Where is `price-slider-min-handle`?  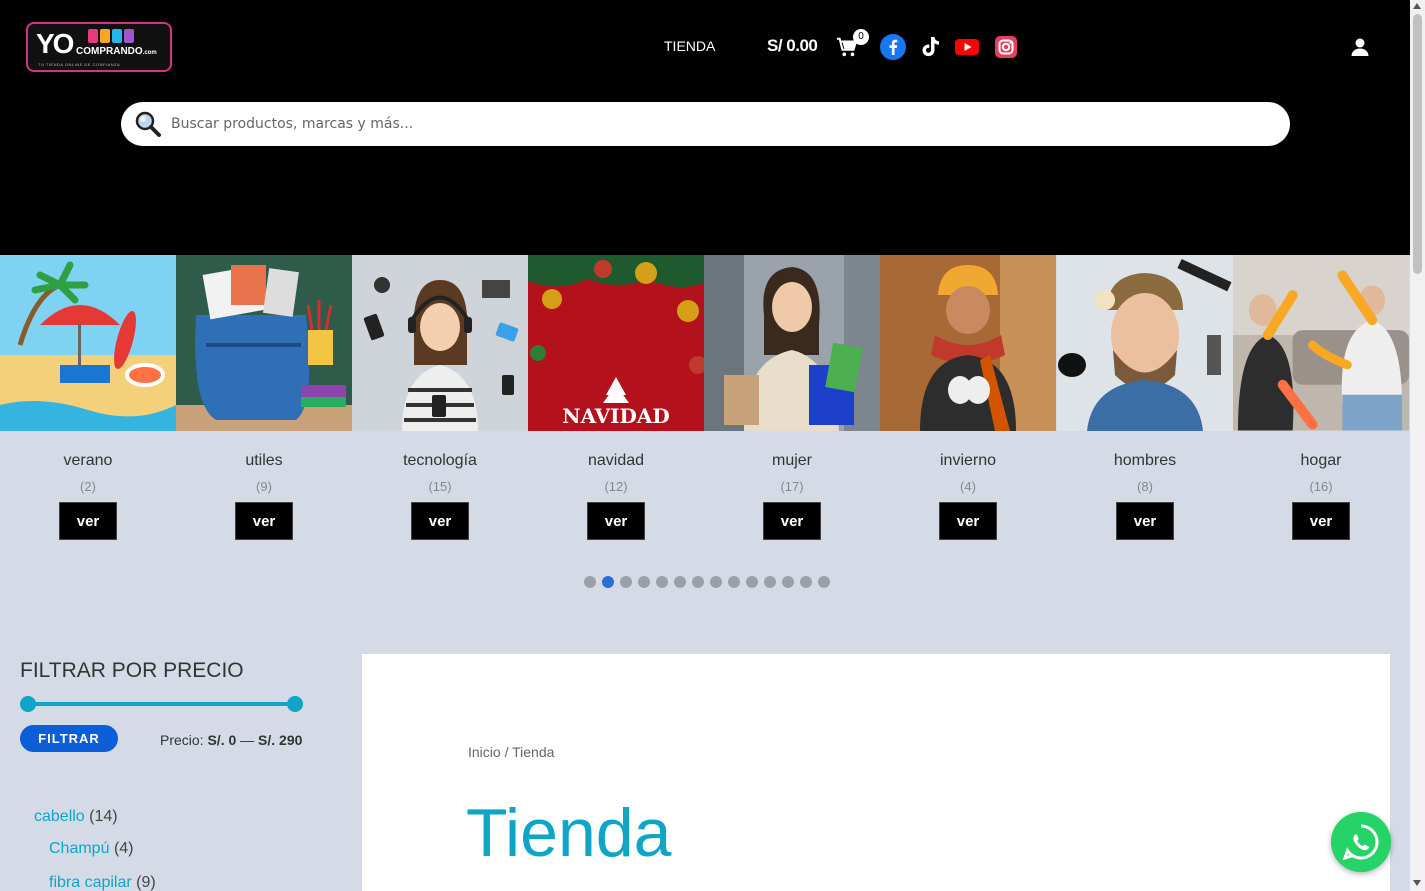 price-slider-min-handle is located at coordinates (28, 704).